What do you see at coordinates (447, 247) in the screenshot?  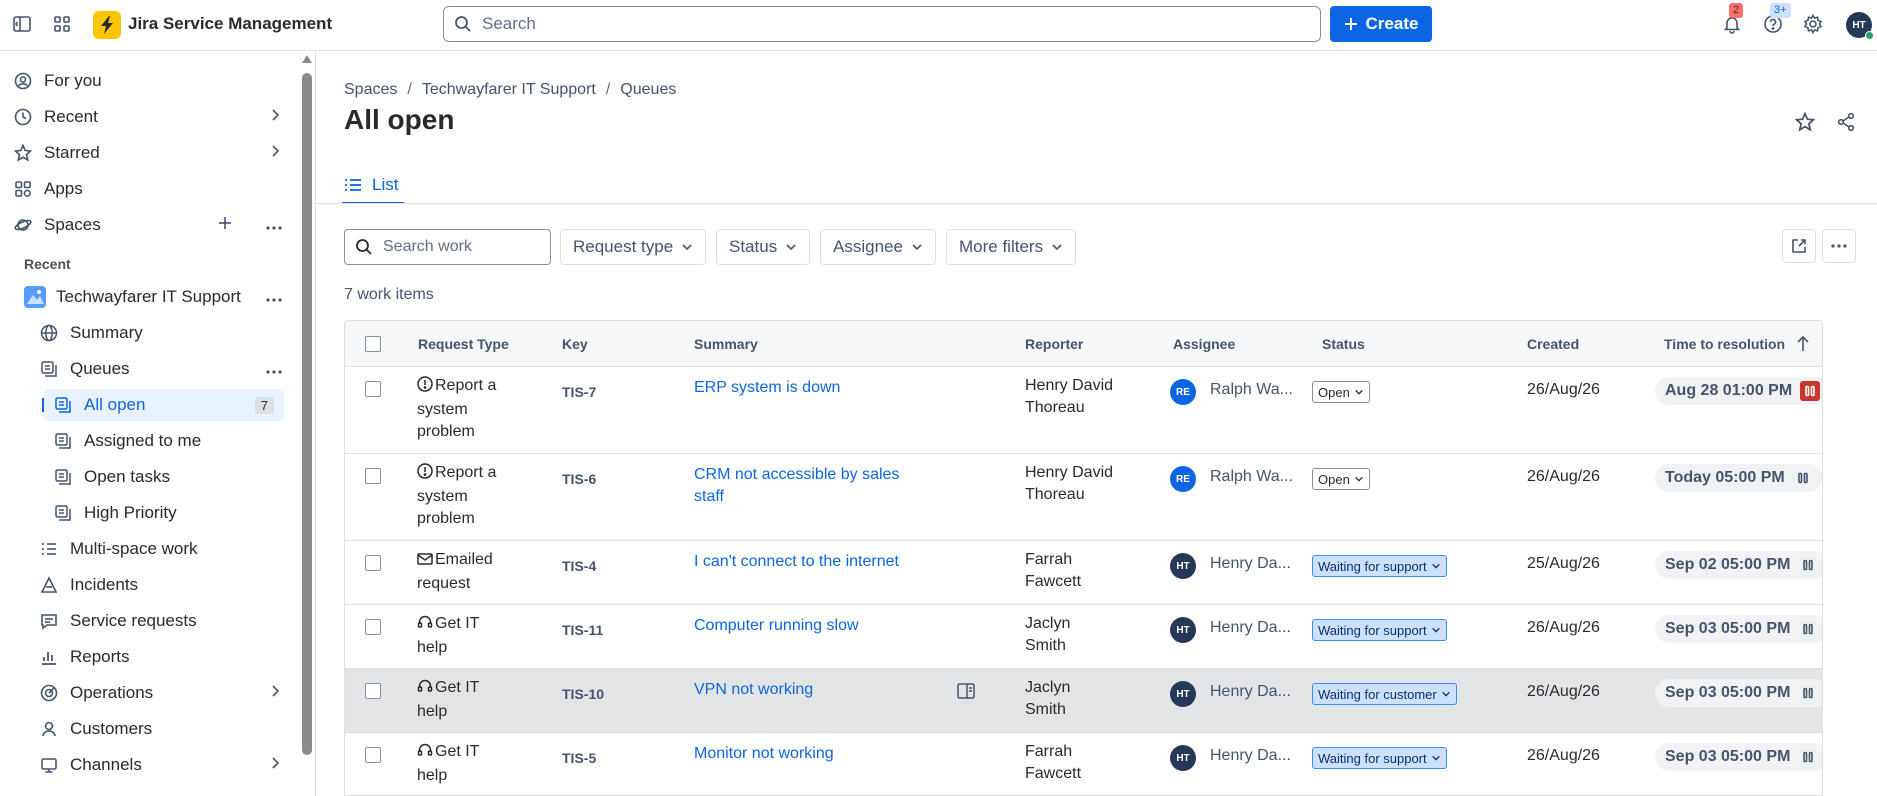 I see `search-work-input: Search work` at bounding box center [447, 247].